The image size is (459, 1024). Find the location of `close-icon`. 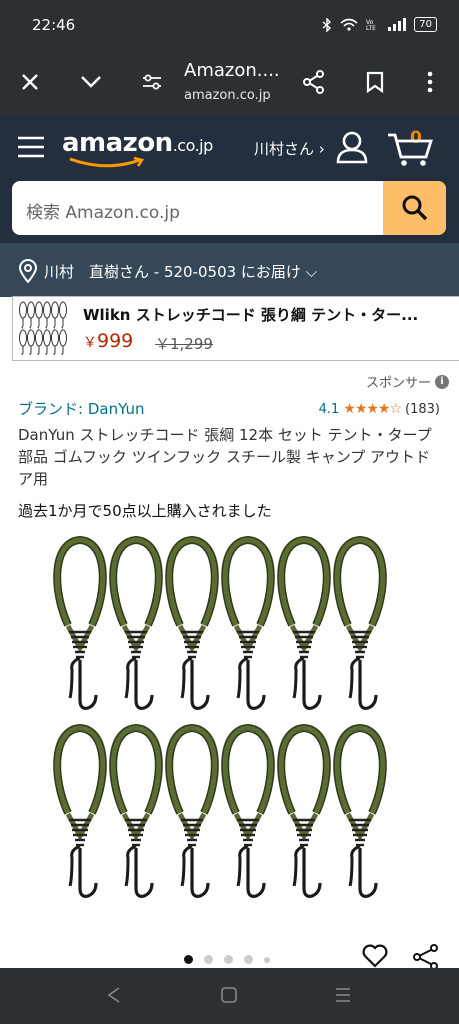

close-icon is located at coordinates (30, 82).